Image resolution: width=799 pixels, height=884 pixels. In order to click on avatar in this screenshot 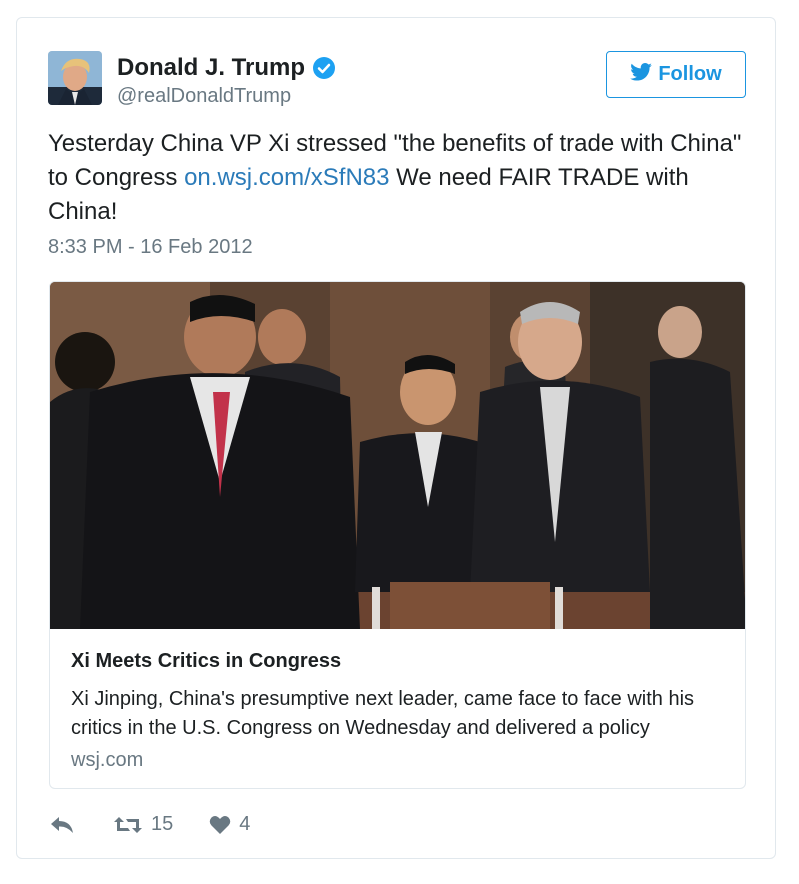, I will do `click(75, 78)`.